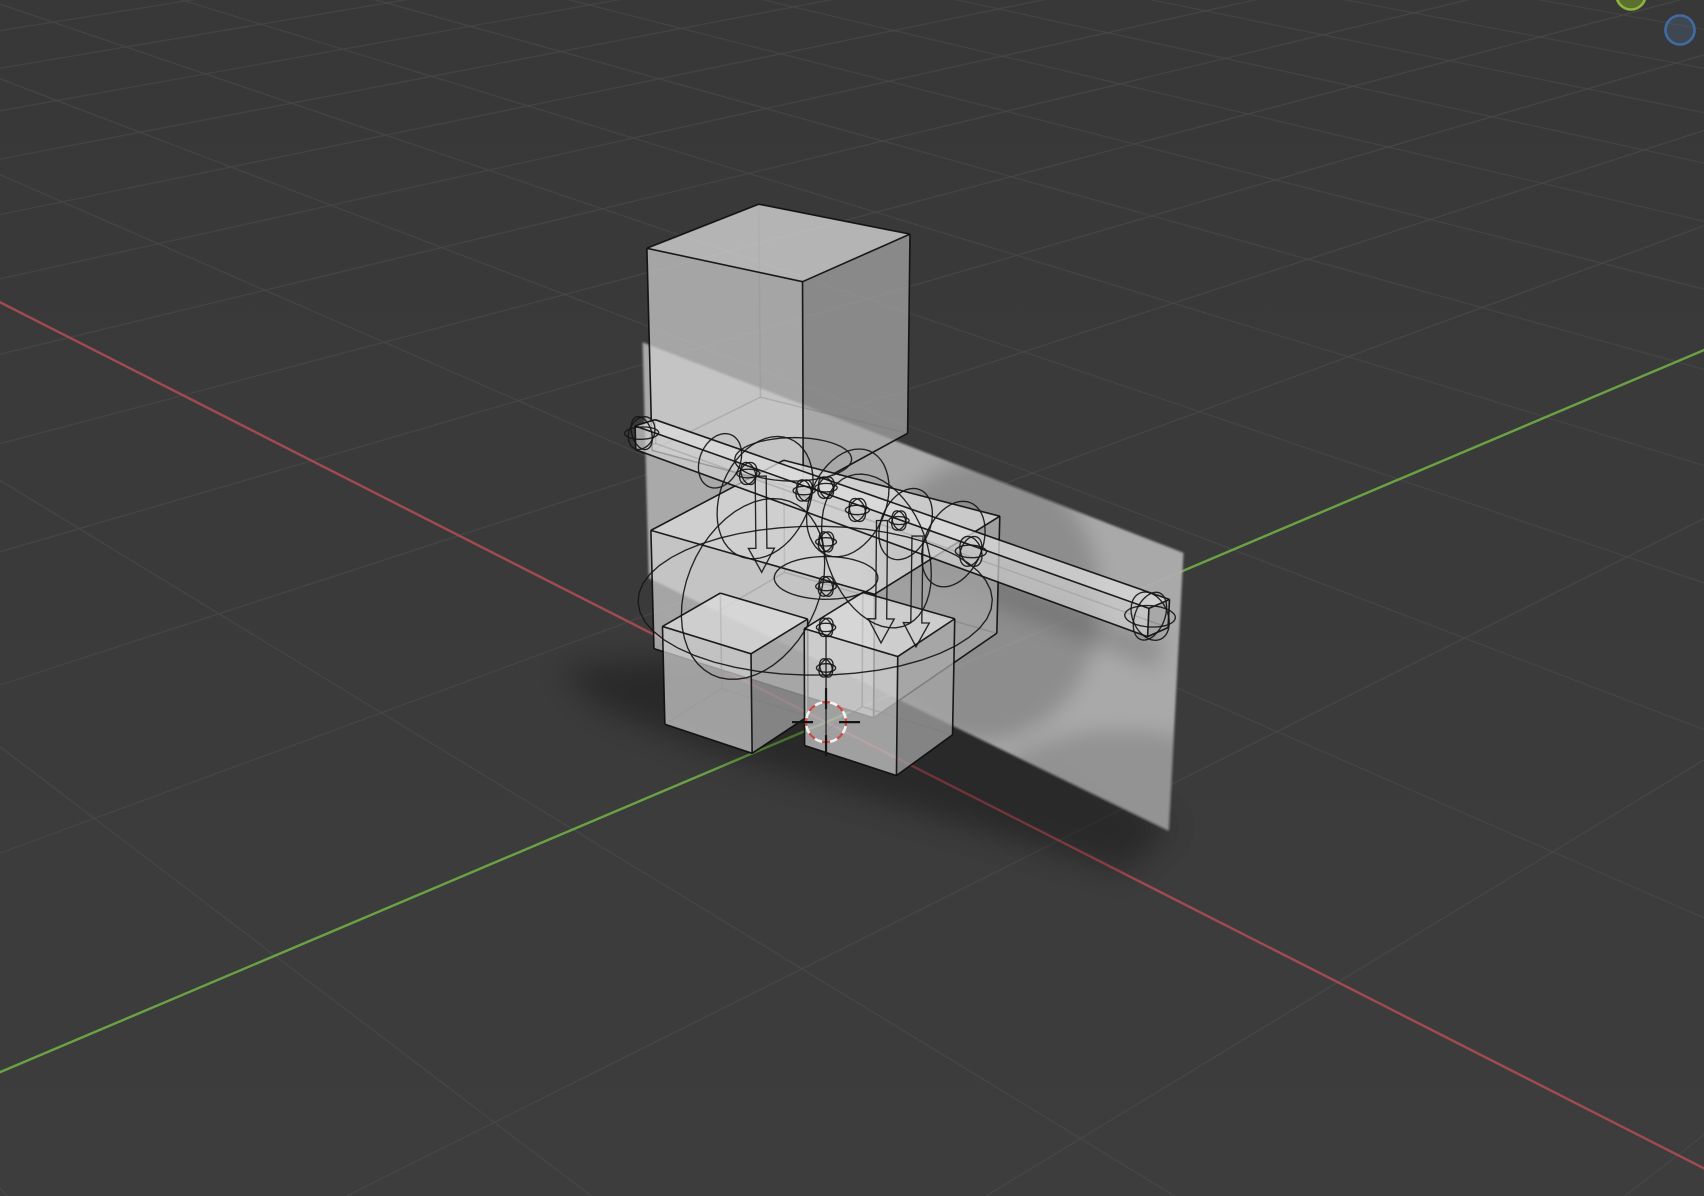  What do you see at coordinates (735, 673) in the screenshot?
I see `model-box-leg-left` at bounding box center [735, 673].